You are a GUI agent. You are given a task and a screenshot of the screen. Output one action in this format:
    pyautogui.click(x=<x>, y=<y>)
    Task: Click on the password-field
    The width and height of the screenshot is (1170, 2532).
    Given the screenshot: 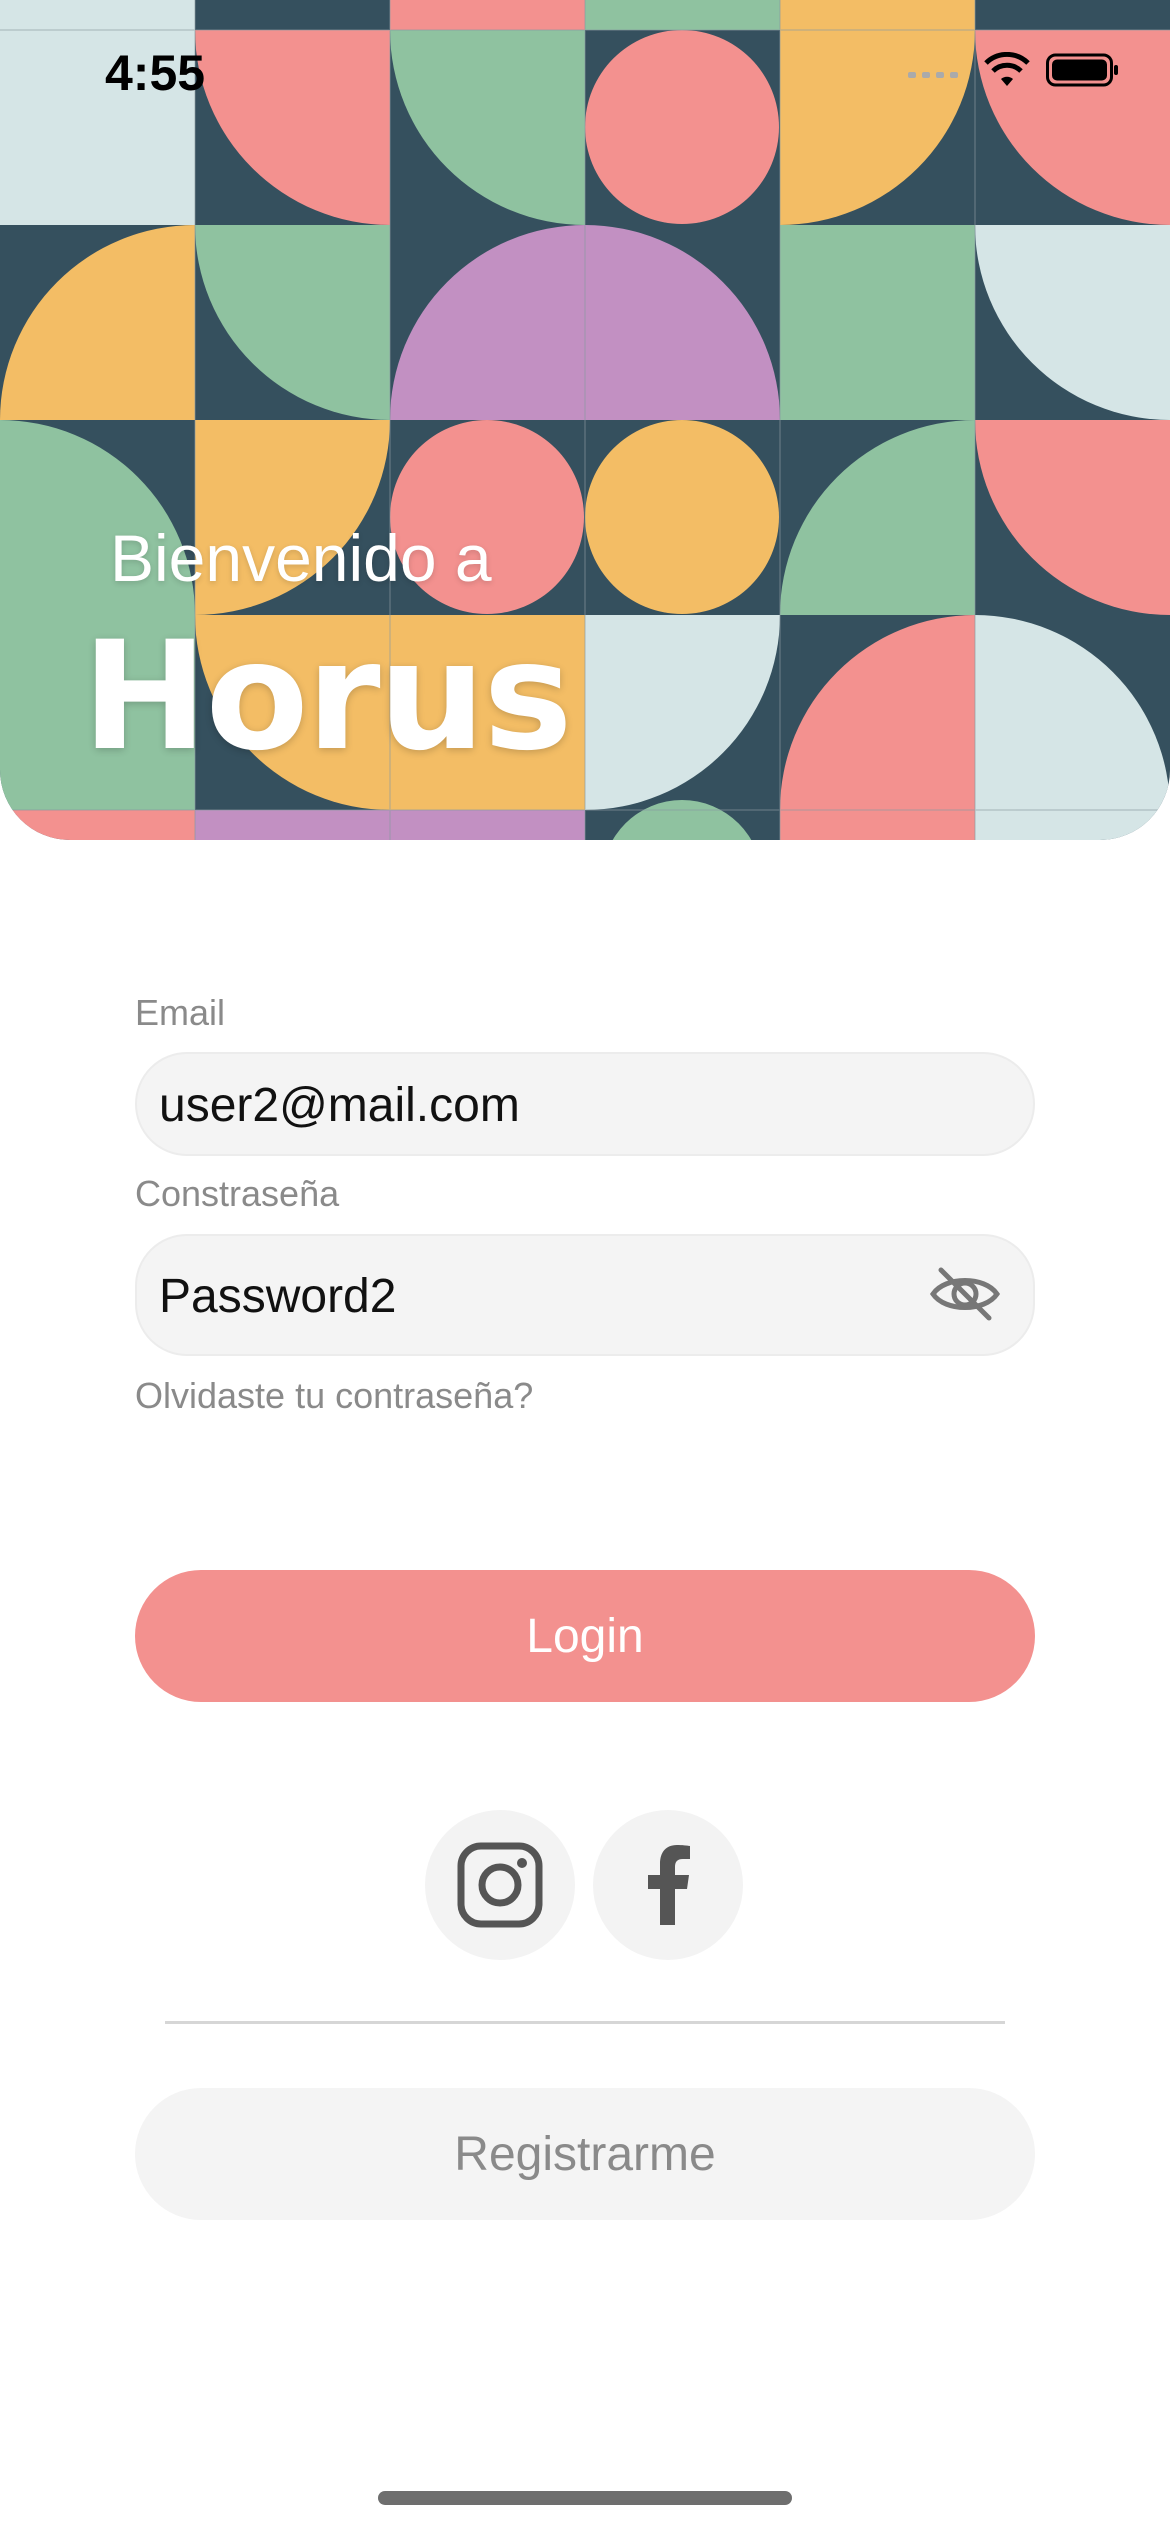 What is the action you would take?
    pyautogui.click(x=549, y=1296)
    